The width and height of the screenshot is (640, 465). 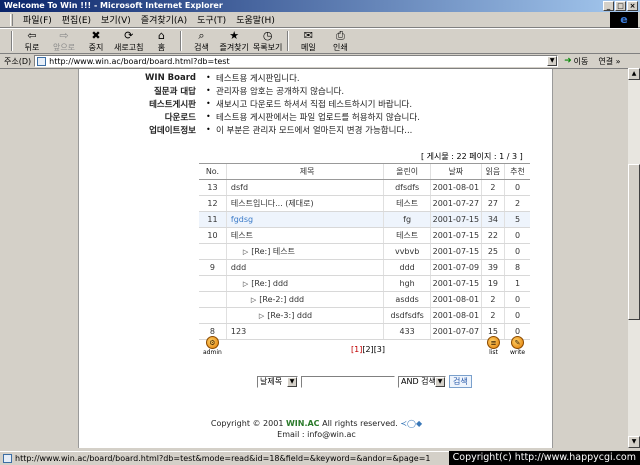 What do you see at coordinates (576, 61) in the screenshot?
I see `go-button: ➜ 이동` at bounding box center [576, 61].